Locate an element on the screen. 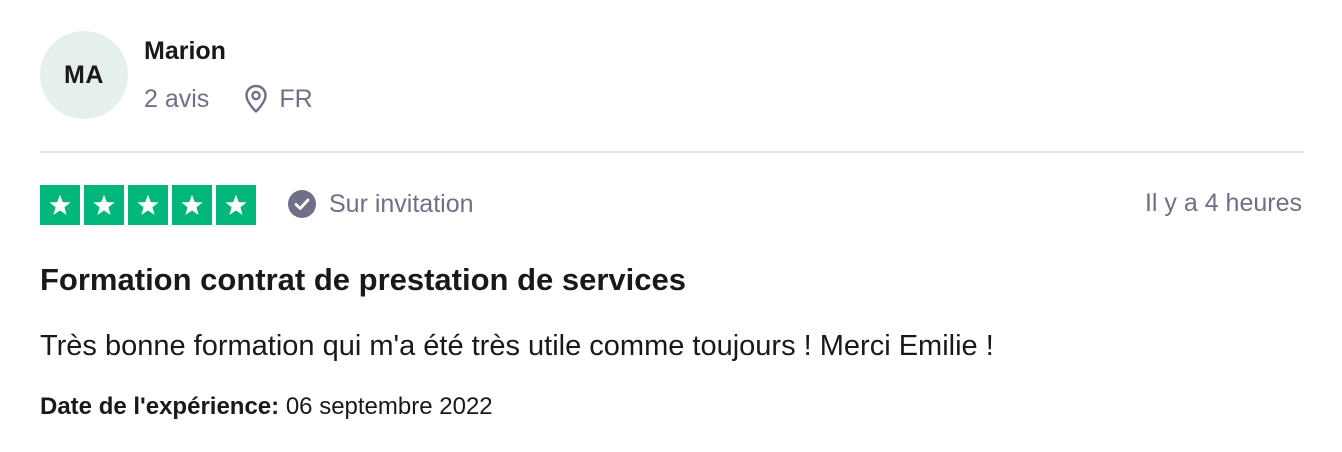 The height and width of the screenshot is (452, 1342). reviews-count: 2 avis is located at coordinates (177, 98).